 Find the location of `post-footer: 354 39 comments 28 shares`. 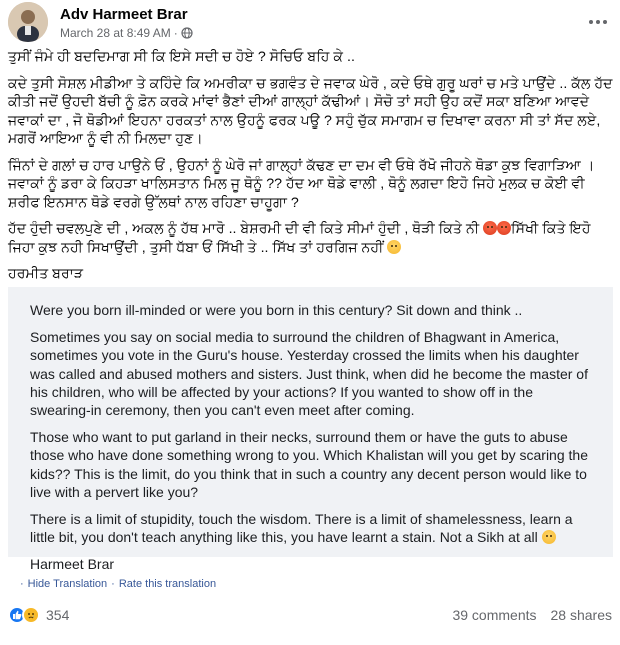

post-footer: 354 39 comments 28 shares is located at coordinates (310, 618).